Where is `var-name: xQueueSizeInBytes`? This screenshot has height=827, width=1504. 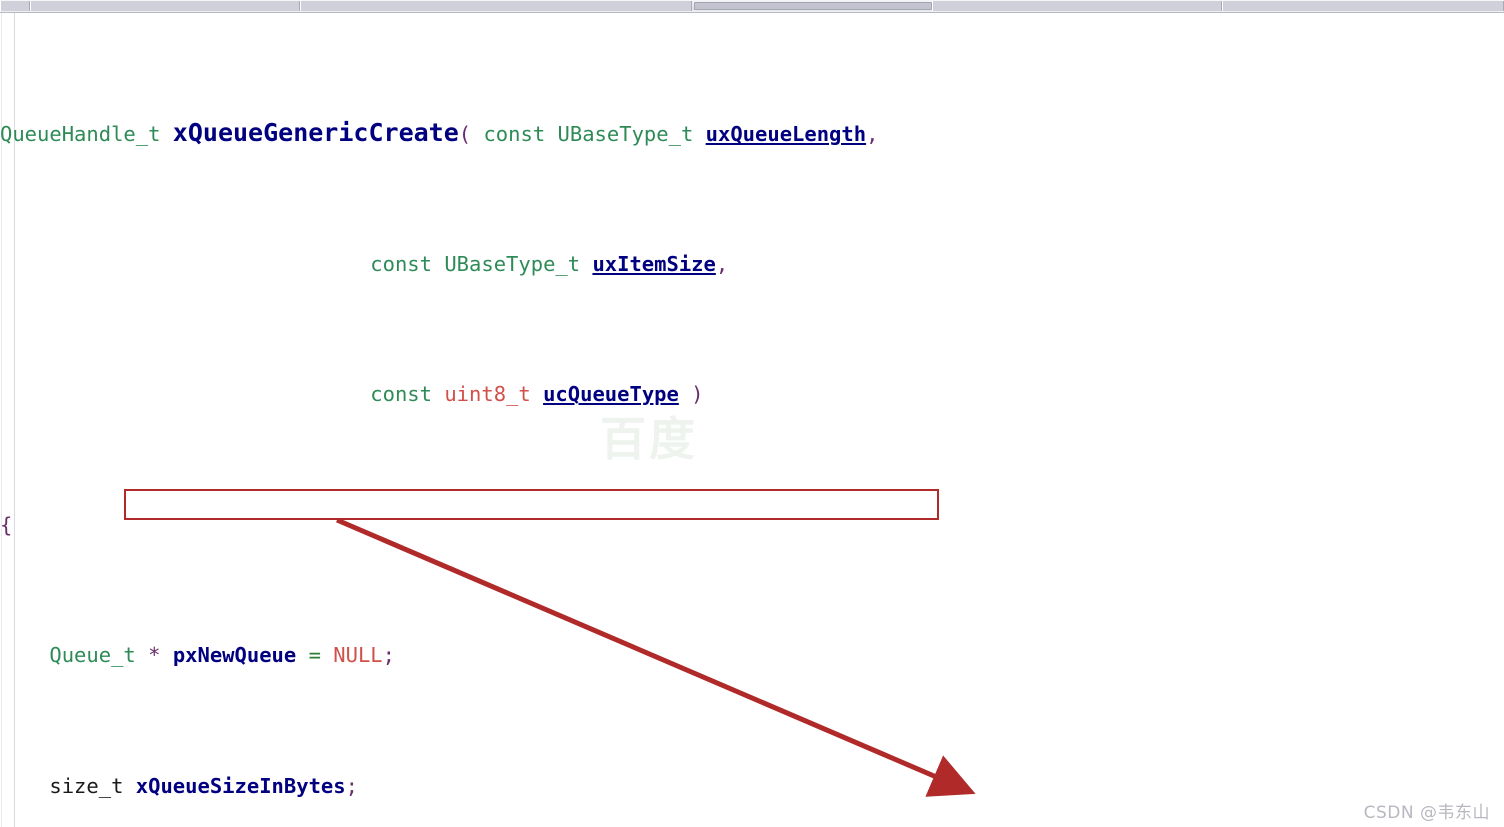
var-name: xQueueSizeInBytes is located at coordinates (240, 785).